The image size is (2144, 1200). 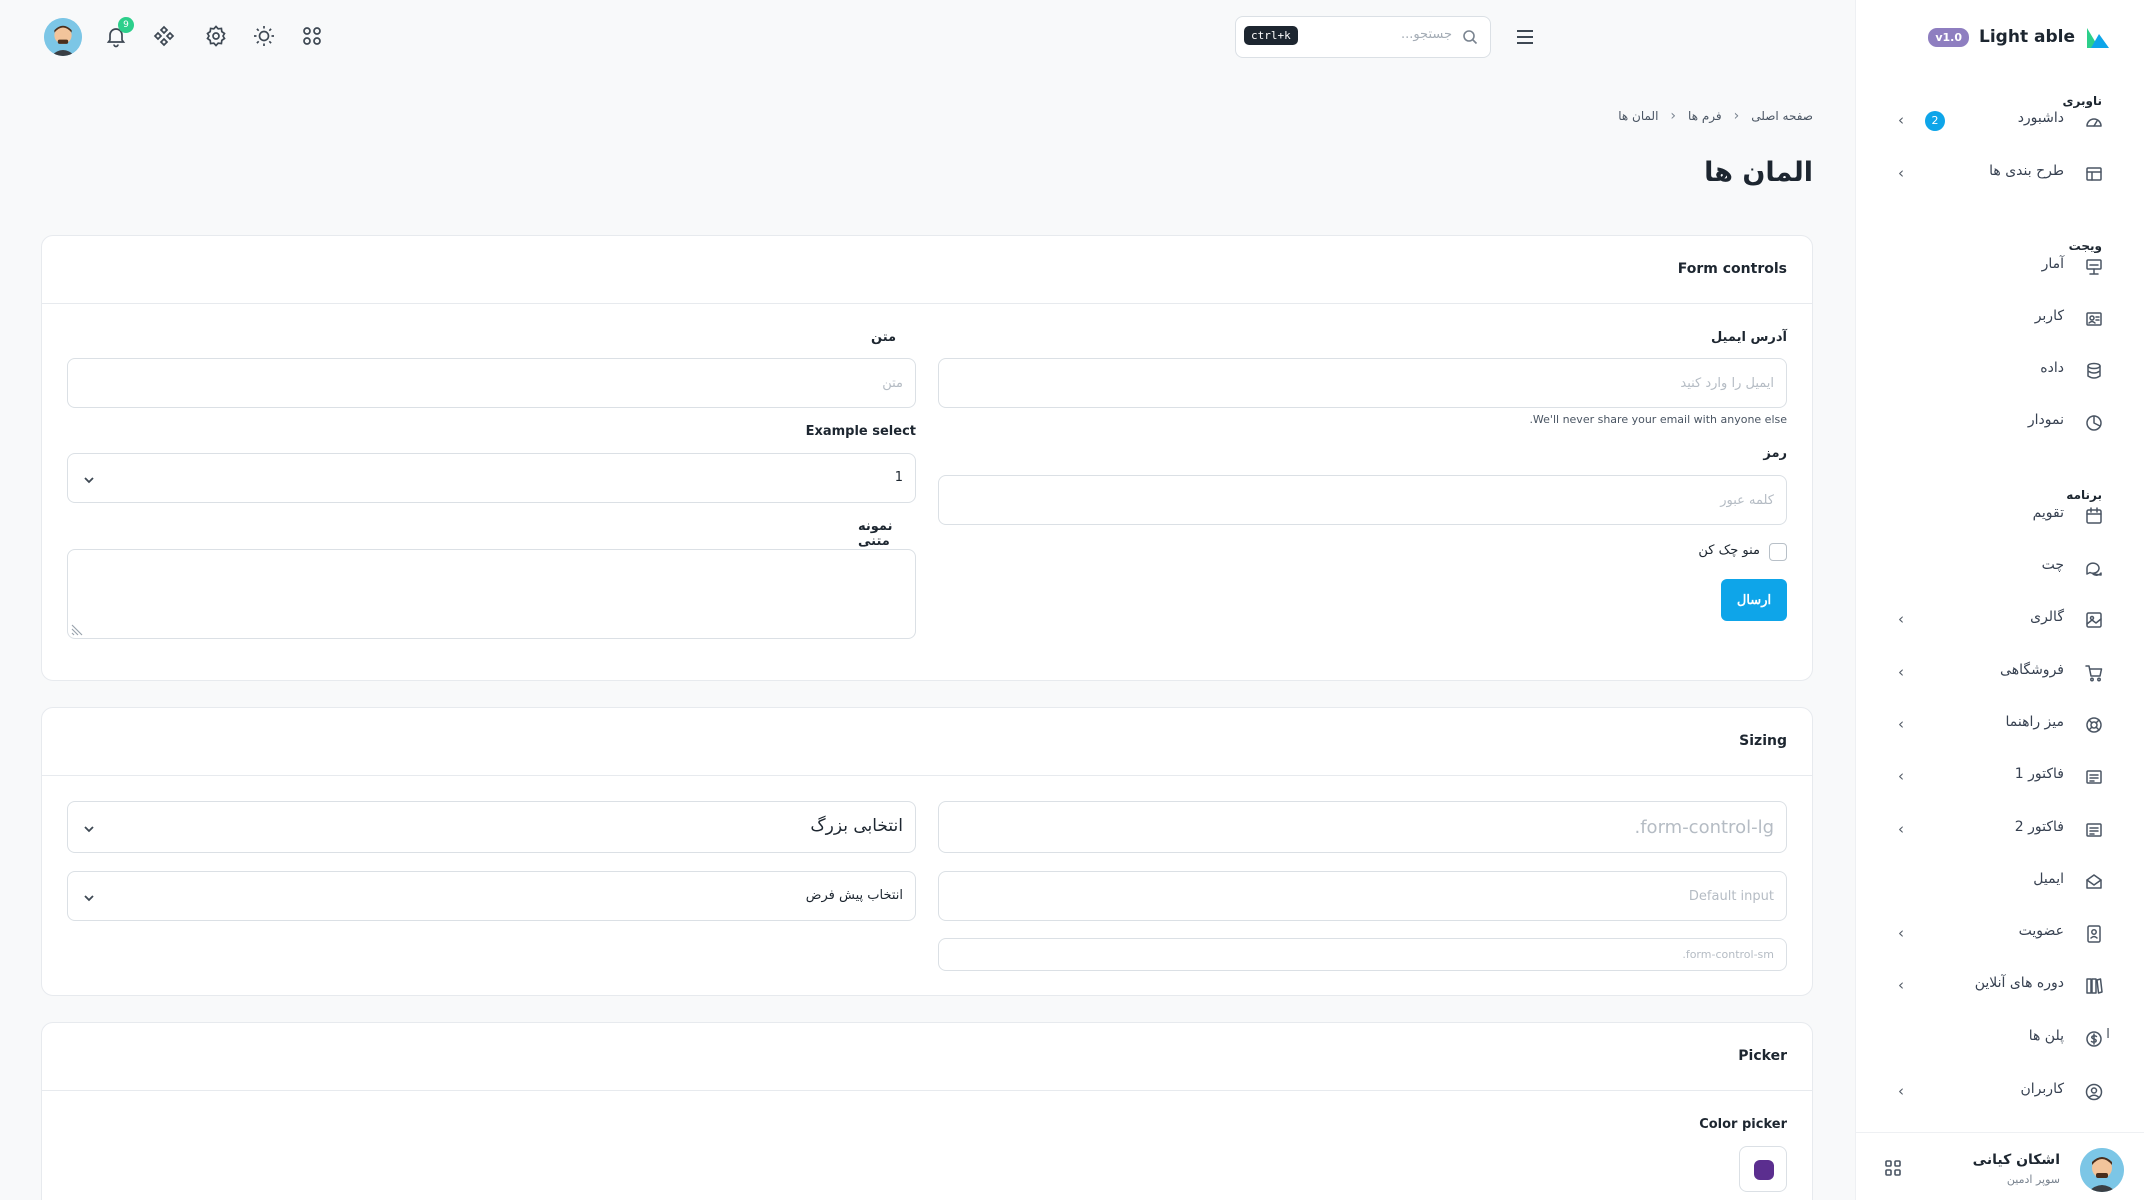 What do you see at coordinates (2048, 879) in the screenshot?
I see `sidebar-item-label: ایمیل` at bounding box center [2048, 879].